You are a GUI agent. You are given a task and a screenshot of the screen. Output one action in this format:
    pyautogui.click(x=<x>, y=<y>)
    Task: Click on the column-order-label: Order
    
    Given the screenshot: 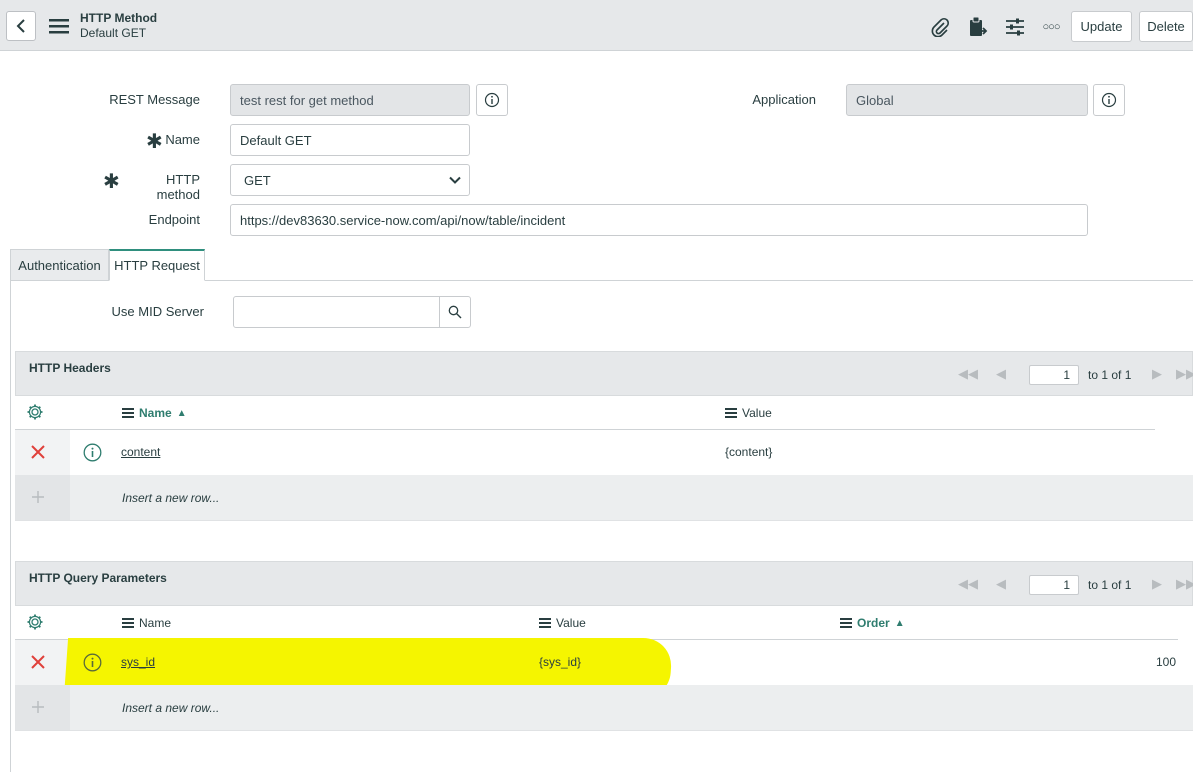 What is the action you would take?
    pyautogui.click(x=873, y=623)
    